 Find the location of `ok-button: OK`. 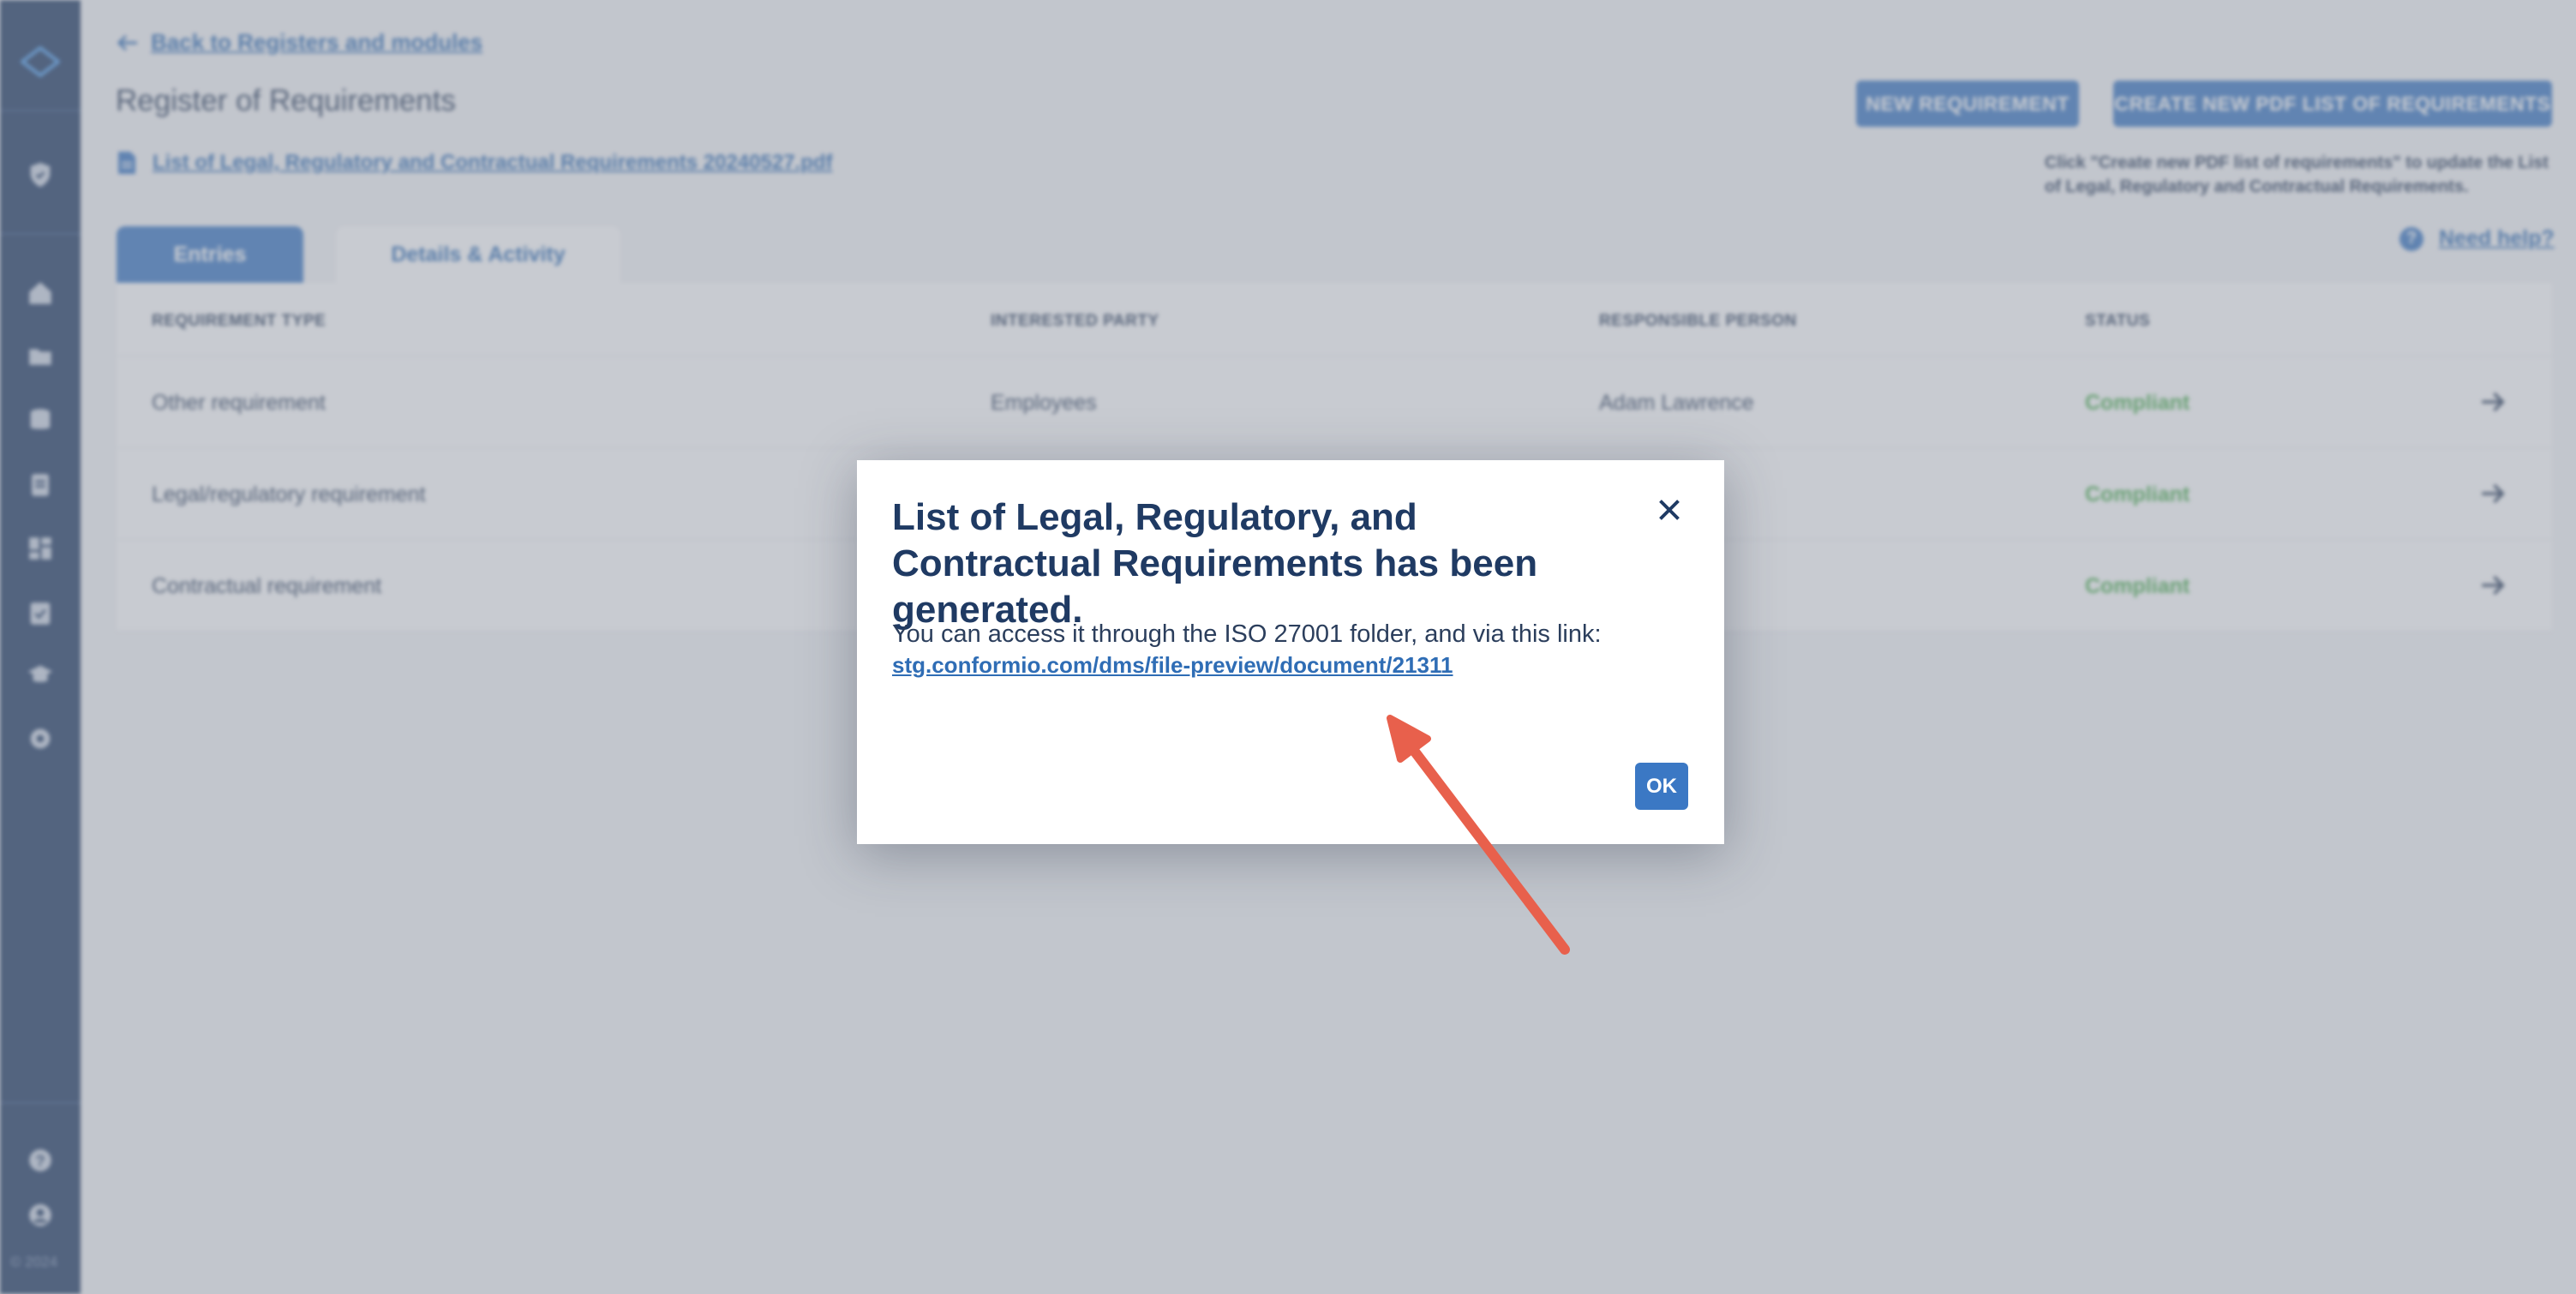

ok-button: OK is located at coordinates (1661, 786).